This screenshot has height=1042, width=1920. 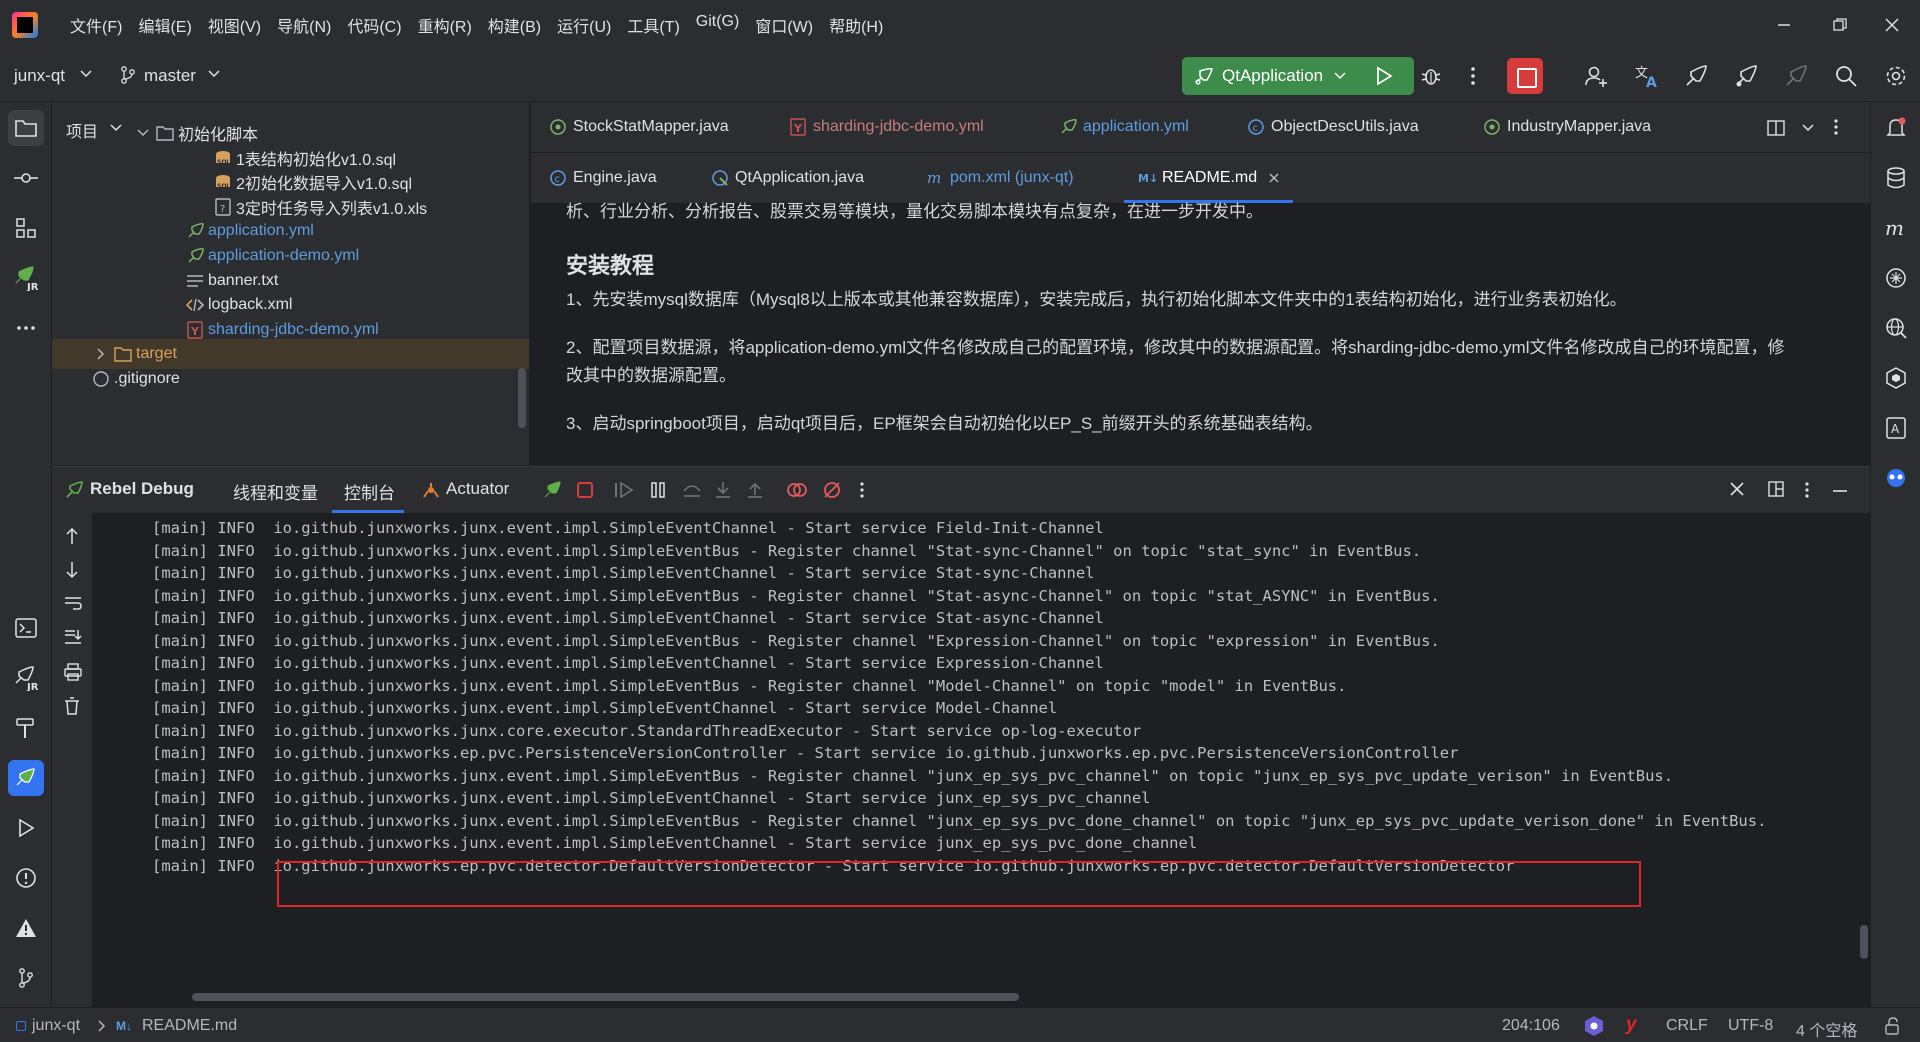 I want to click on close-window-button, so click(x=1892, y=25).